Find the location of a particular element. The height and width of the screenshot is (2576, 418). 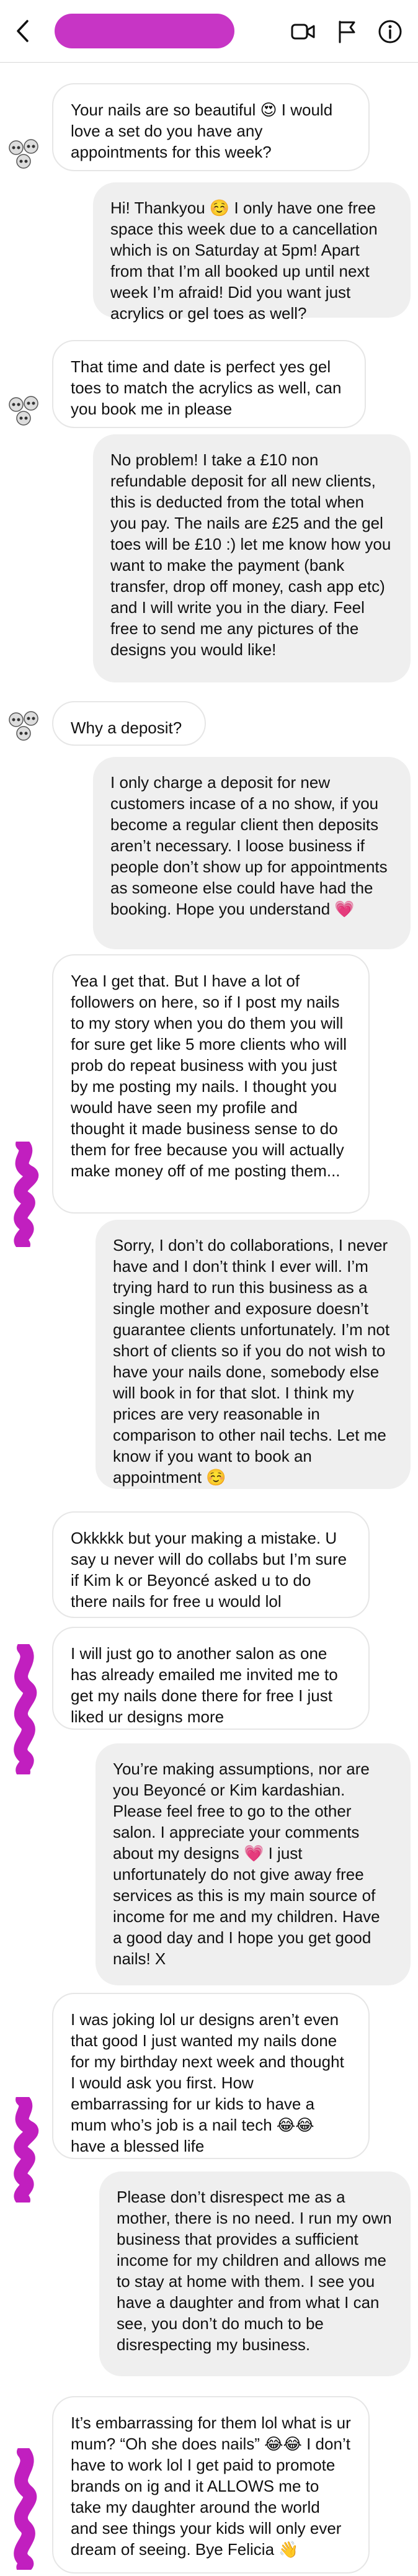

info-icon is located at coordinates (390, 32).